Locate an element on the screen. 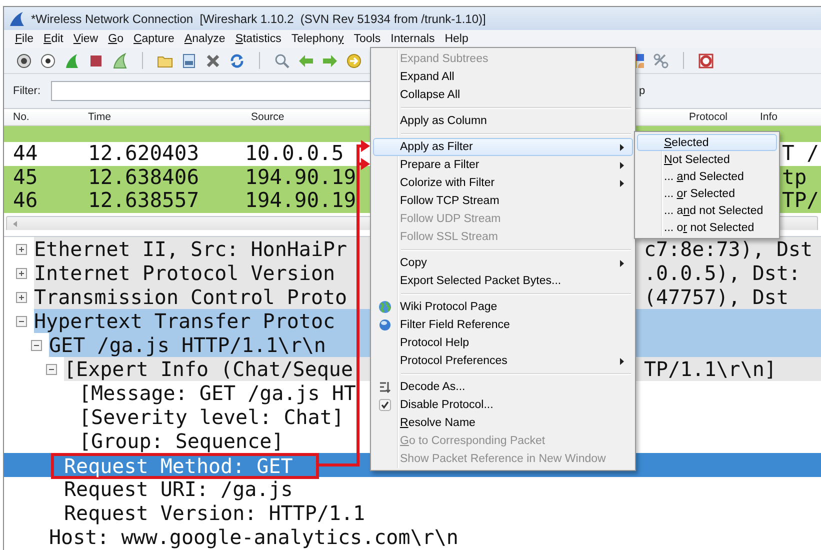 The image size is (821, 550). tree-text: [Severity level: Chat] is located at coordinates (211, 417).